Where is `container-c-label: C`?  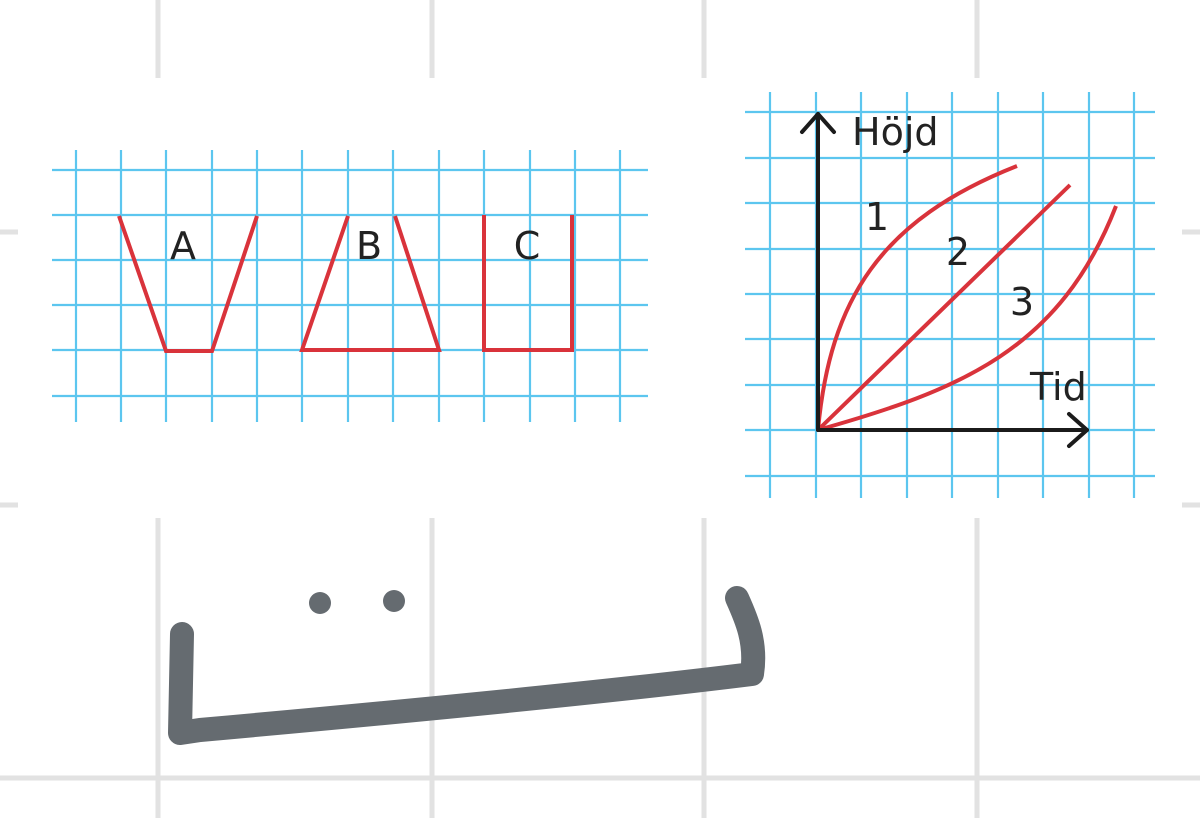
container-c-label: C is located at coordinates (527, 246).